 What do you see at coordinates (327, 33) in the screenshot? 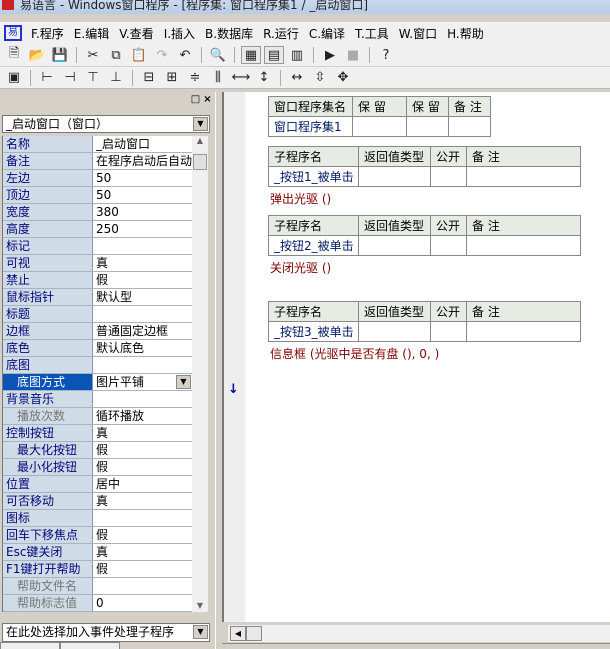
I see `menu-item: C.编译` at bounding box center [327, 33].